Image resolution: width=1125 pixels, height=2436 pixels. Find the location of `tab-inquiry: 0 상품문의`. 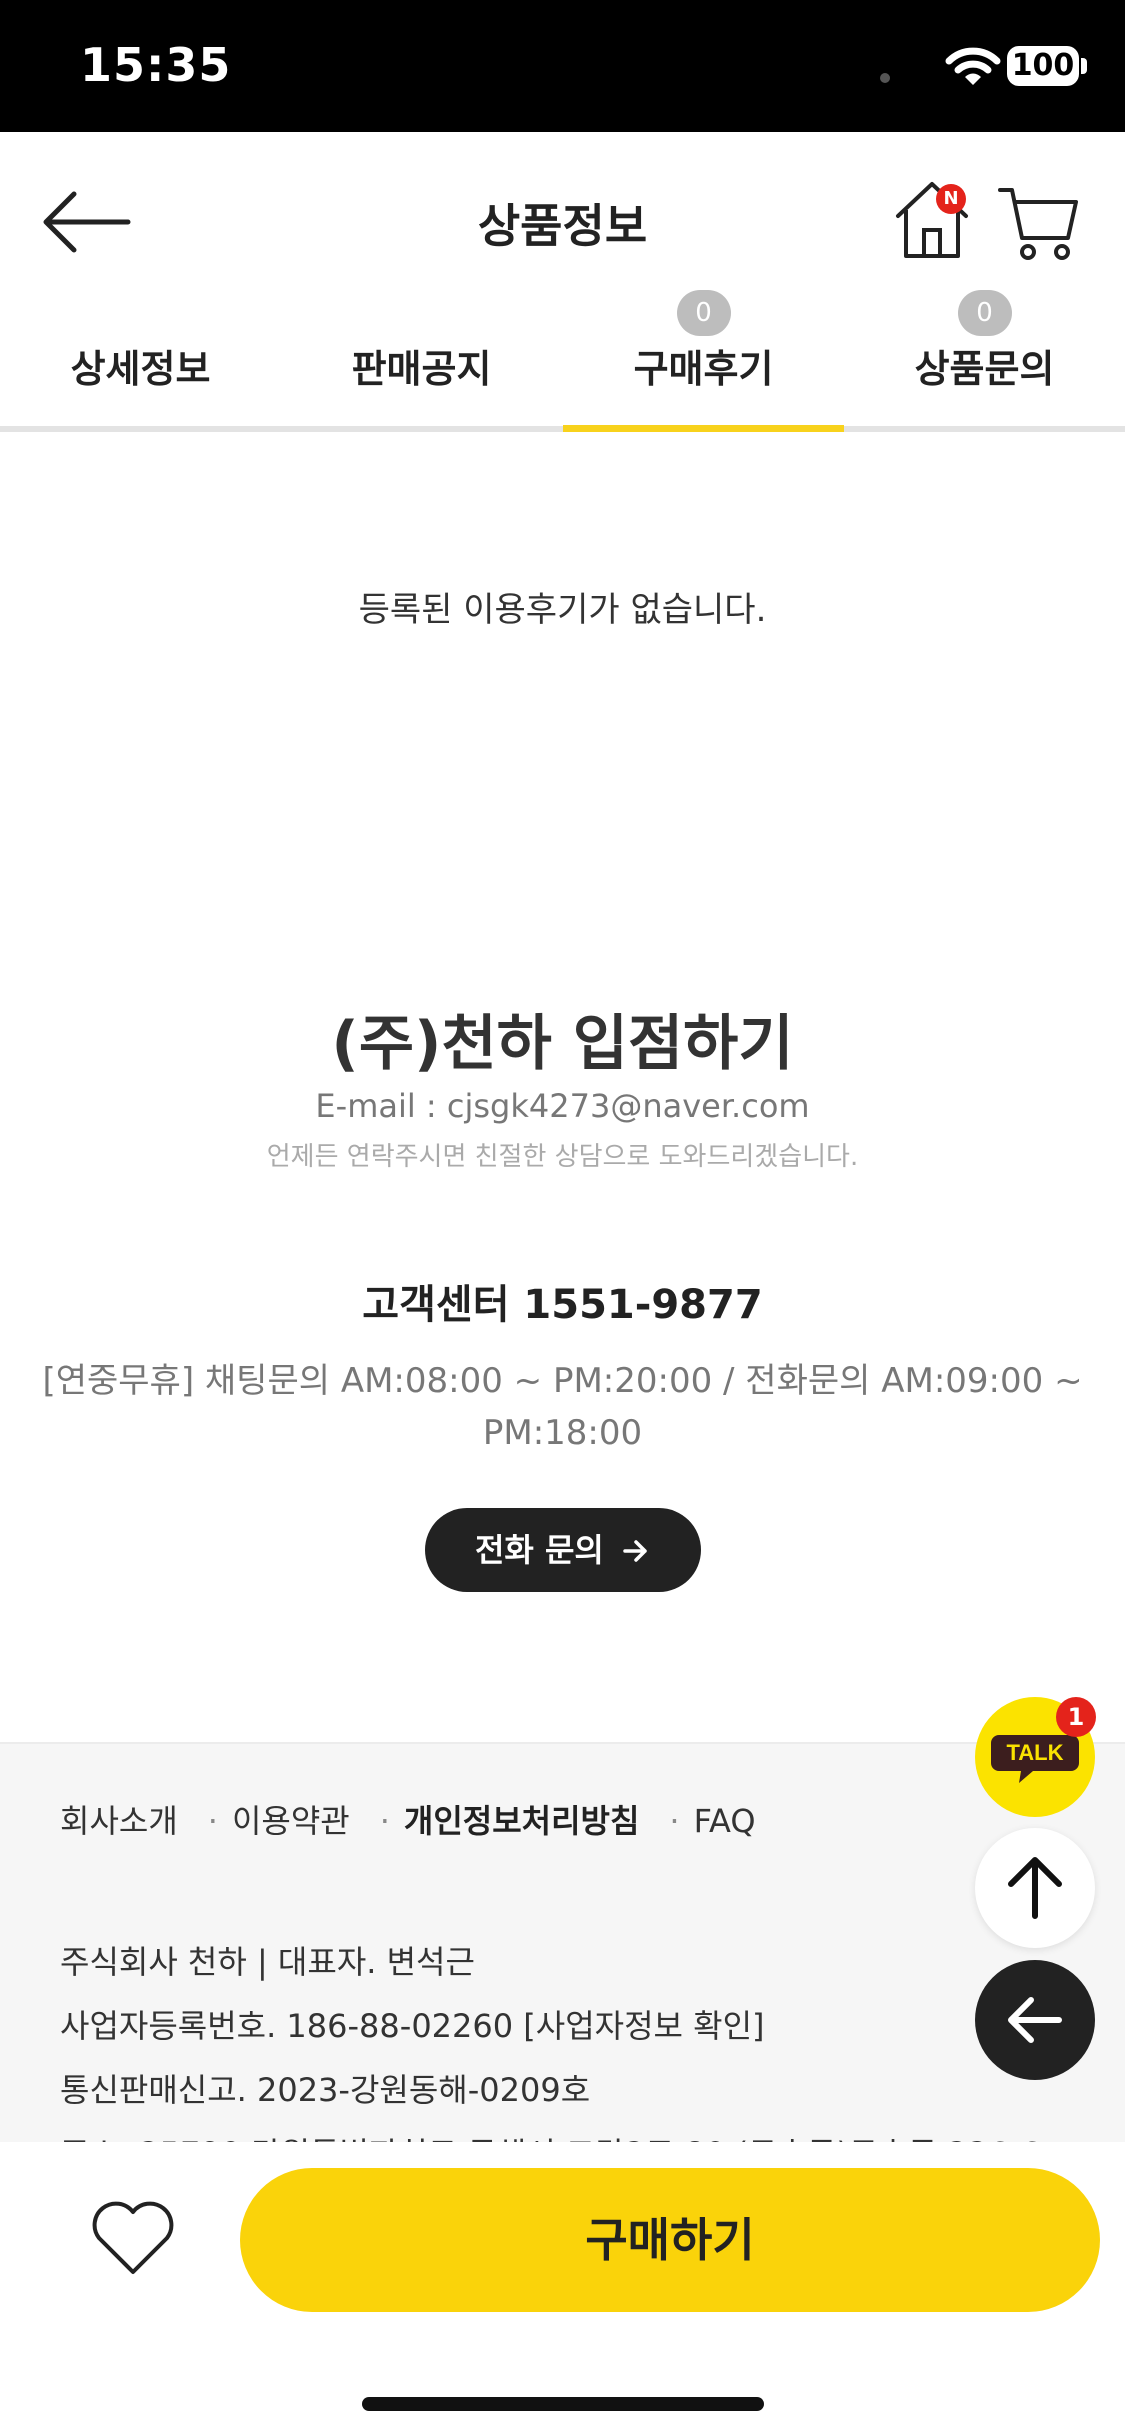

tab-inquiry: 0 상품문의 is located at coordinates (984, 360).